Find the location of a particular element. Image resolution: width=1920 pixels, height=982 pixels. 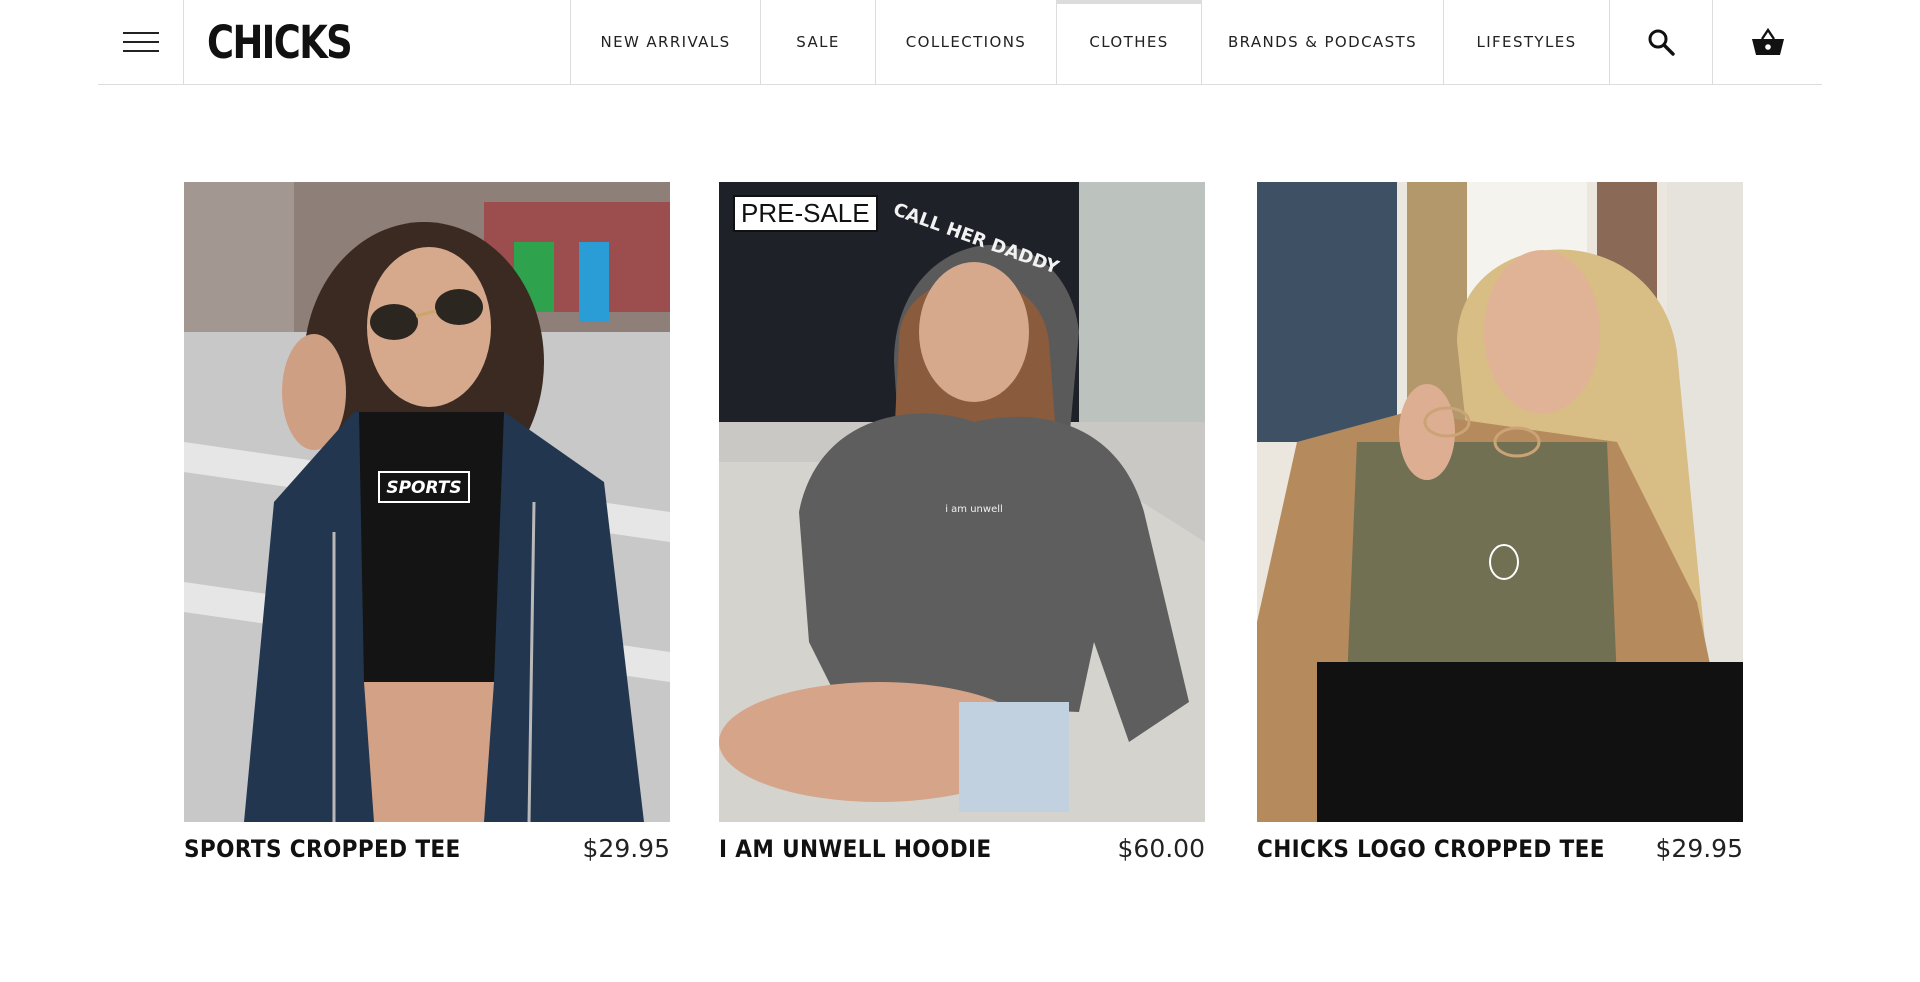

search-icon is located at coordinates (1661, 42).